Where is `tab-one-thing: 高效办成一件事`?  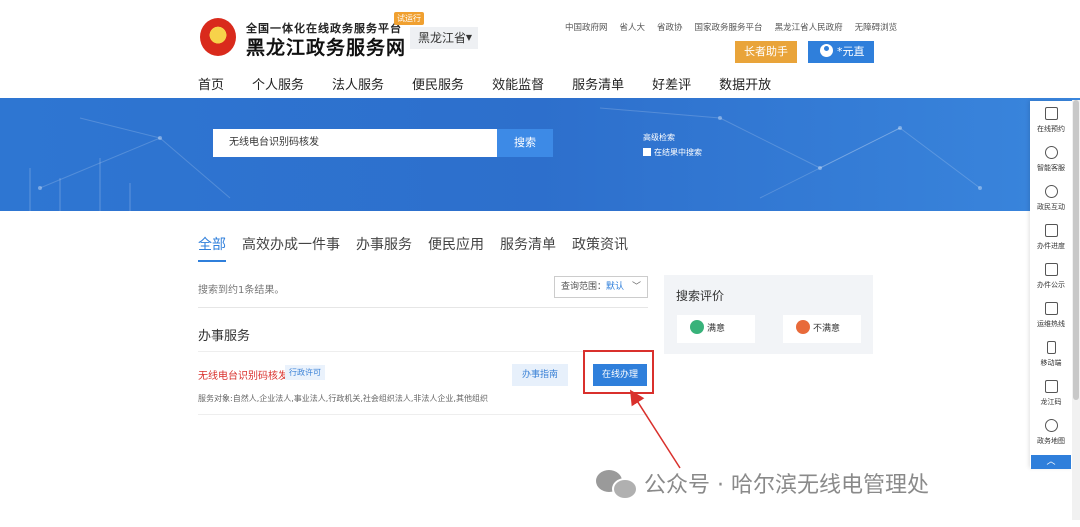
tab-one-thing: 高效办成一件事 is located at coordinates (291, 244).